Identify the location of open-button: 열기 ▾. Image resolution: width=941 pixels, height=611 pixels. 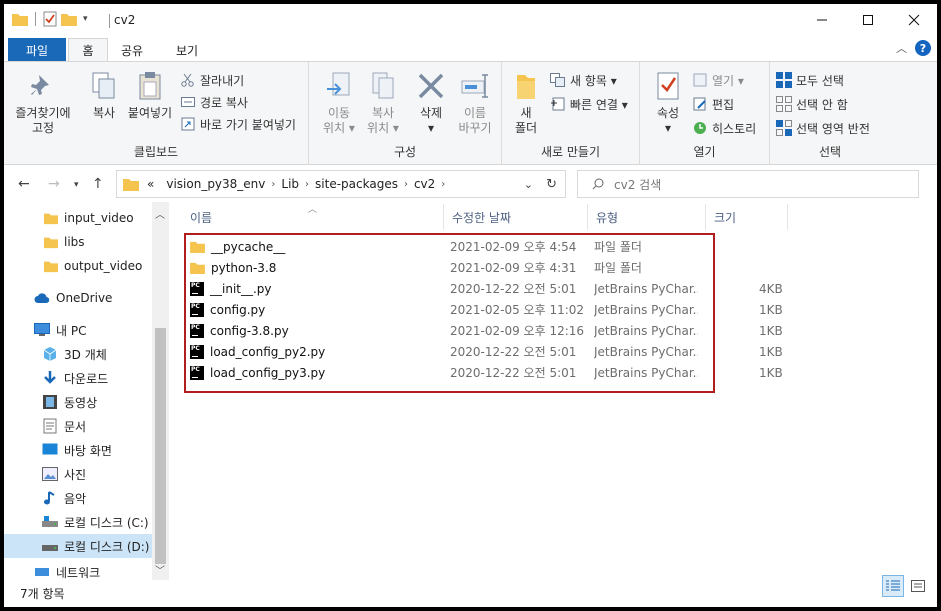
(718, 80).